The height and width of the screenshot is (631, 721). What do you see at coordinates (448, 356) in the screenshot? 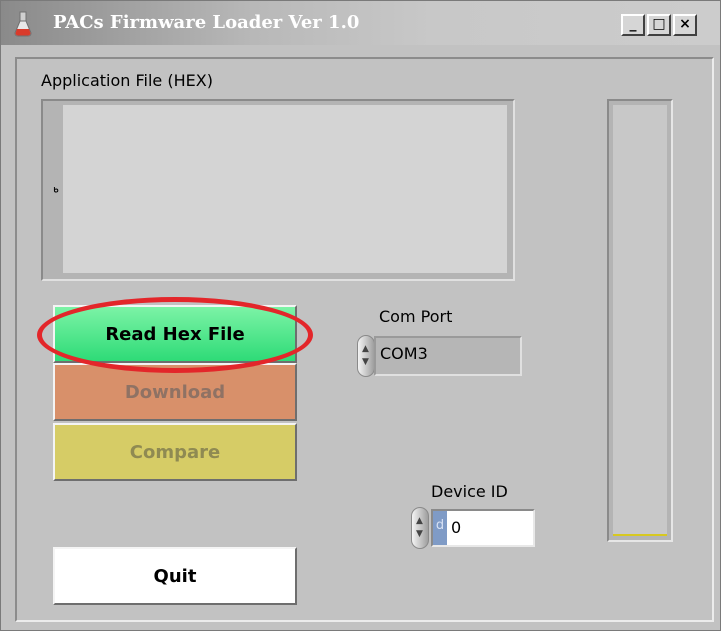
I see `com-port-field: COM3` at bounding box center [448, 356].